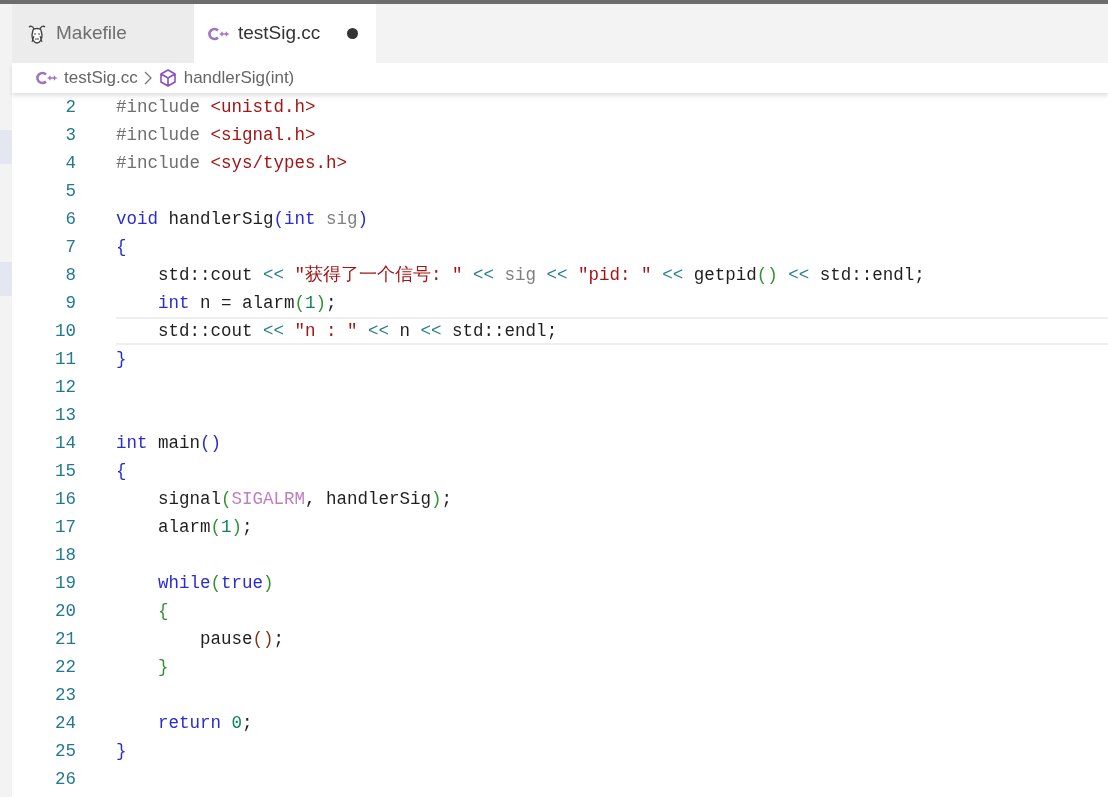  I want to click on breadcrumb-item: handlerSig(int), so click(239, 78).